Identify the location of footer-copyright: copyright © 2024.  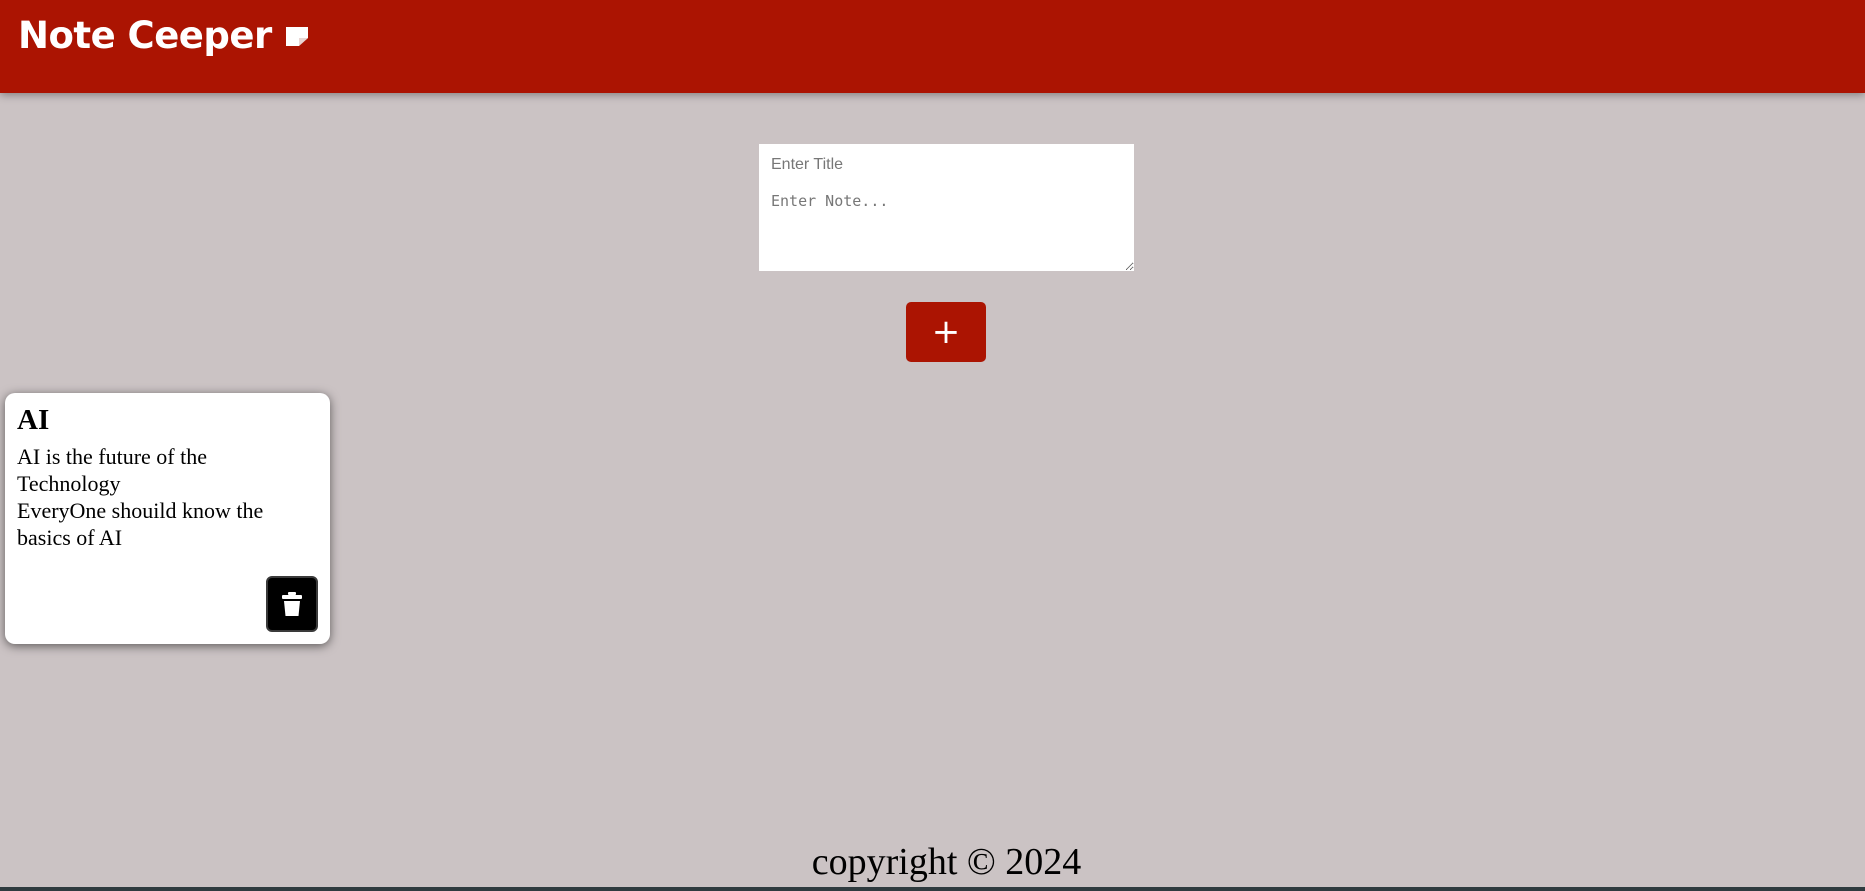
(946, 862).